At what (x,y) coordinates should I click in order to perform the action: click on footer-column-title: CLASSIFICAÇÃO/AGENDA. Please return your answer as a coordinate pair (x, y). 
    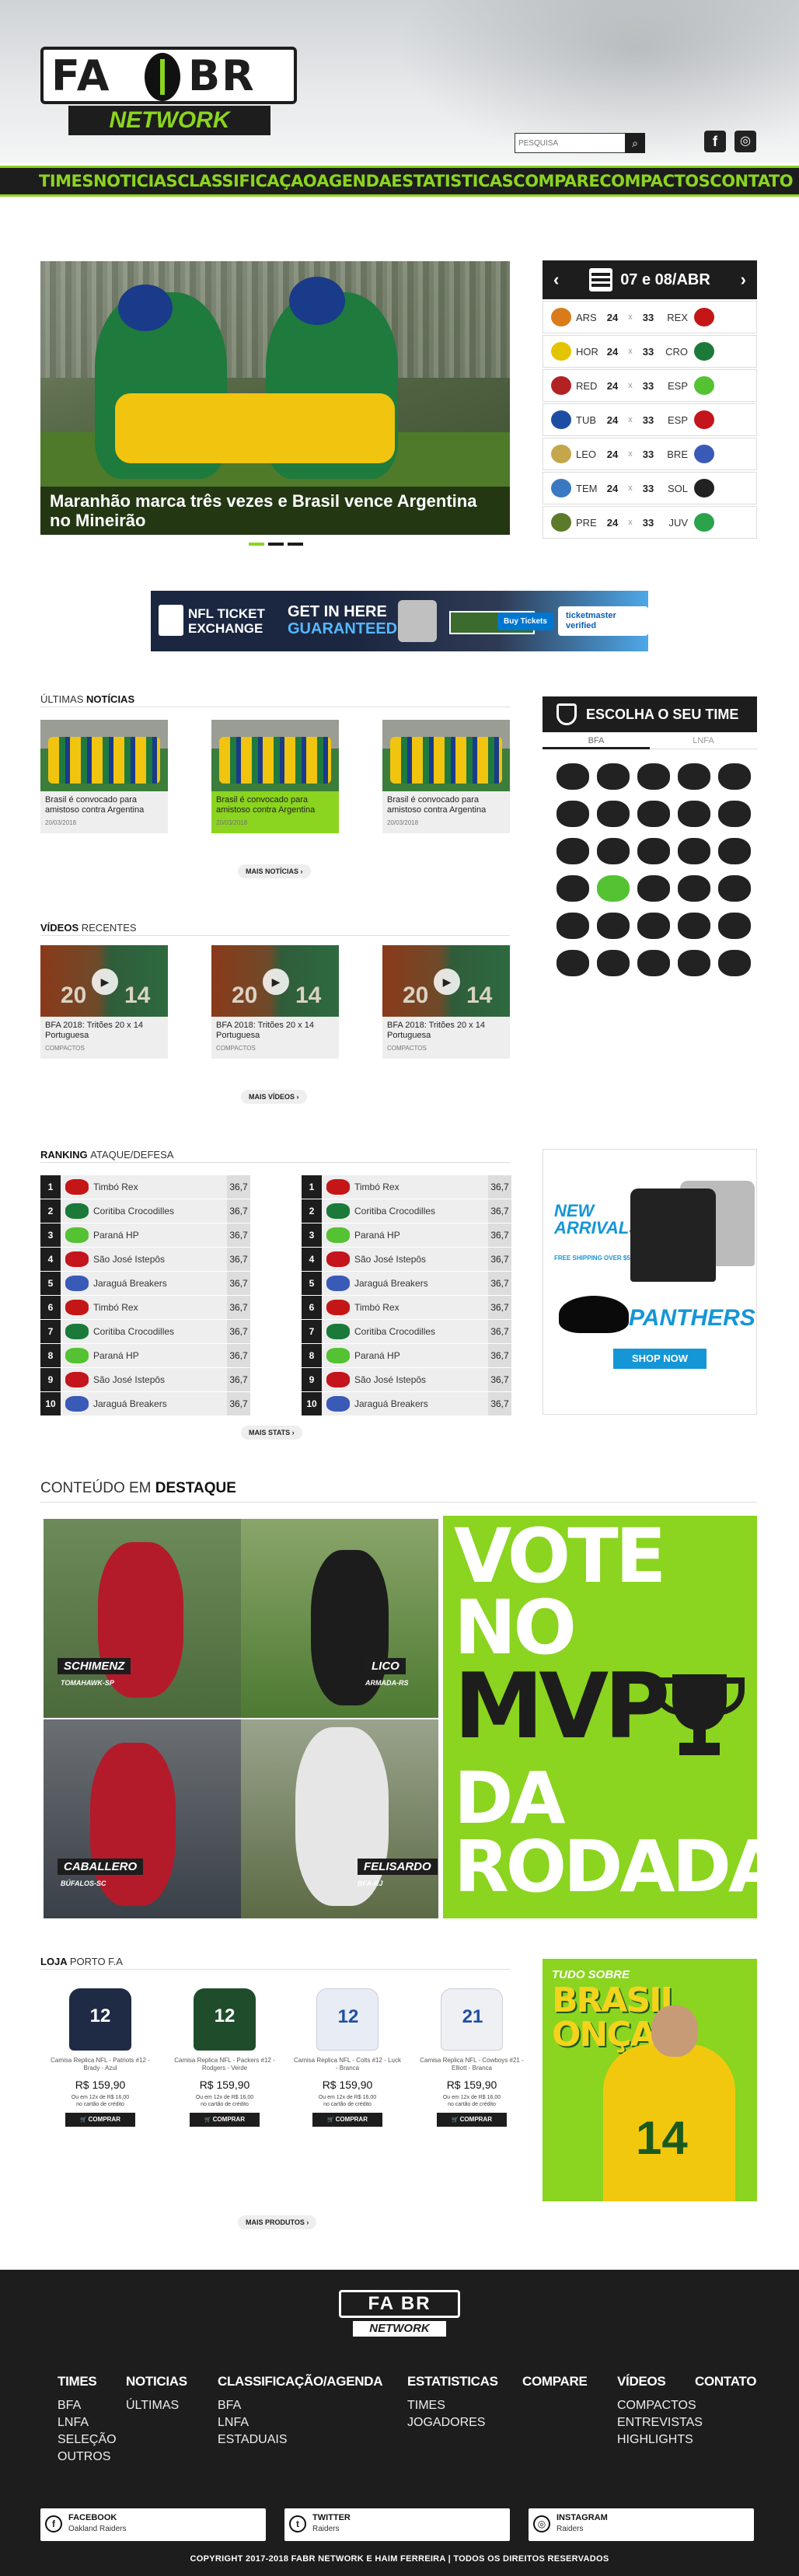
    Looking at the image, I should click on (300, 2381).